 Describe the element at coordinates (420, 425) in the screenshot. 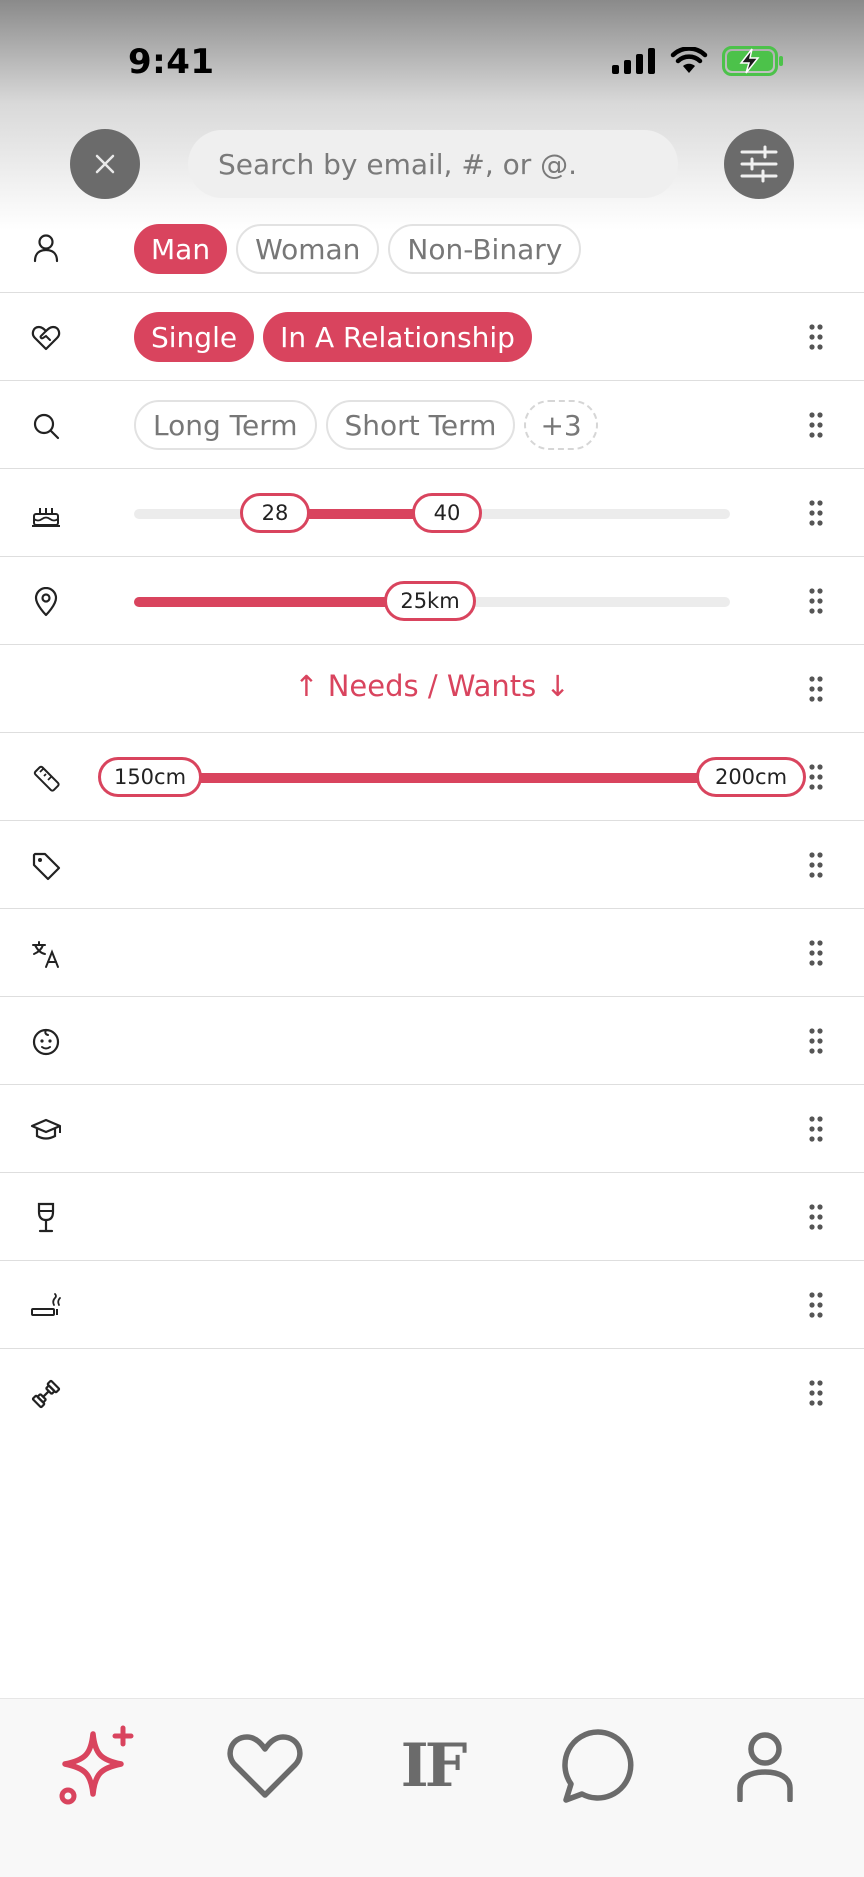

I see `chip-short-term: Short Term` at that location.